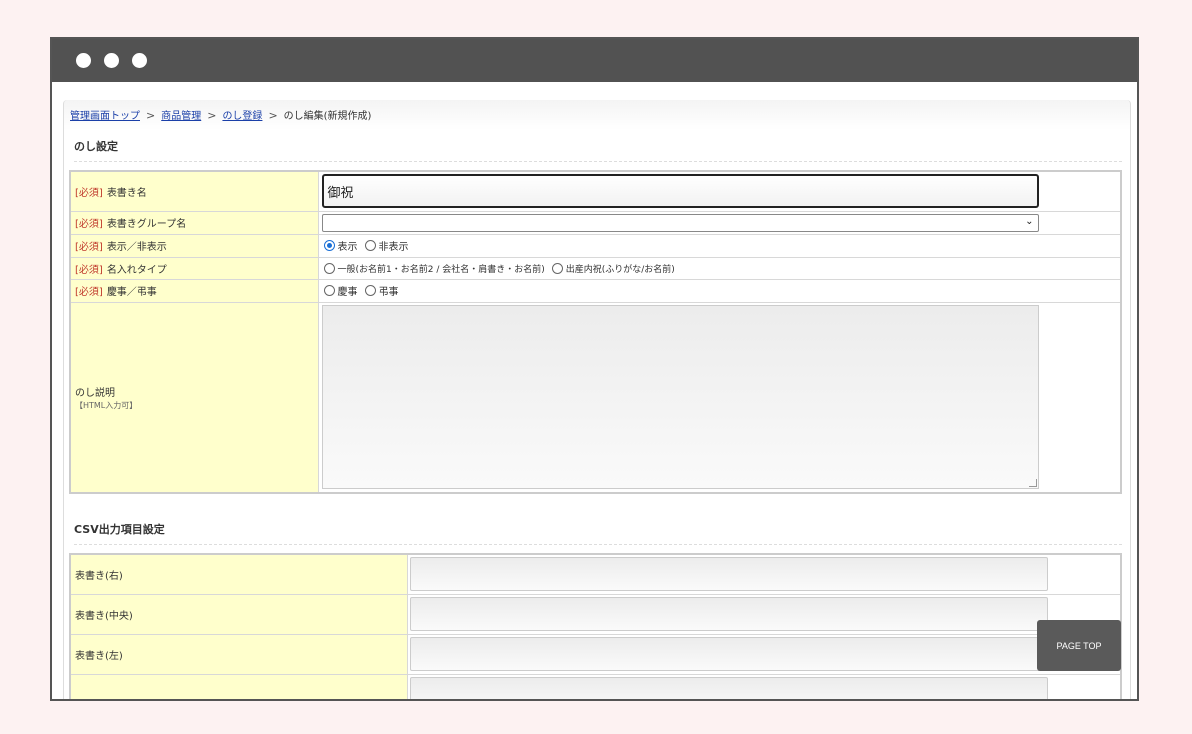 This screenshot has width=1192, height=734. What do you see at coordinates (347, 292) in the screenshot?
I see `radio-label-celebration: 慶事` at bounding box center [347, 292].